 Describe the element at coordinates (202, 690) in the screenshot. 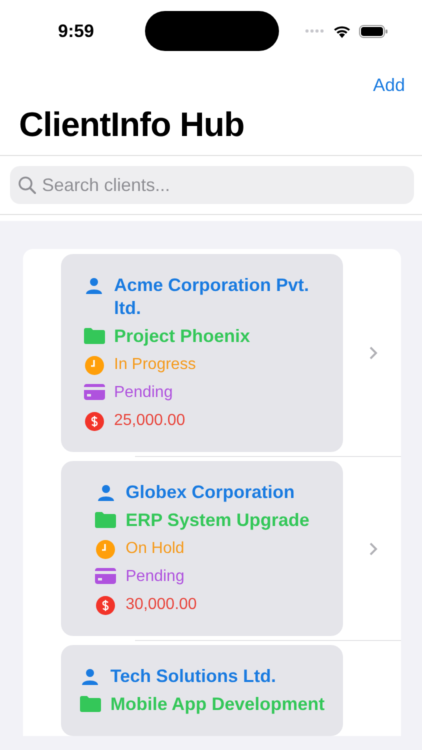

I see `client-card: Tech Solutions Ltd. Mobile App Development` at that location.